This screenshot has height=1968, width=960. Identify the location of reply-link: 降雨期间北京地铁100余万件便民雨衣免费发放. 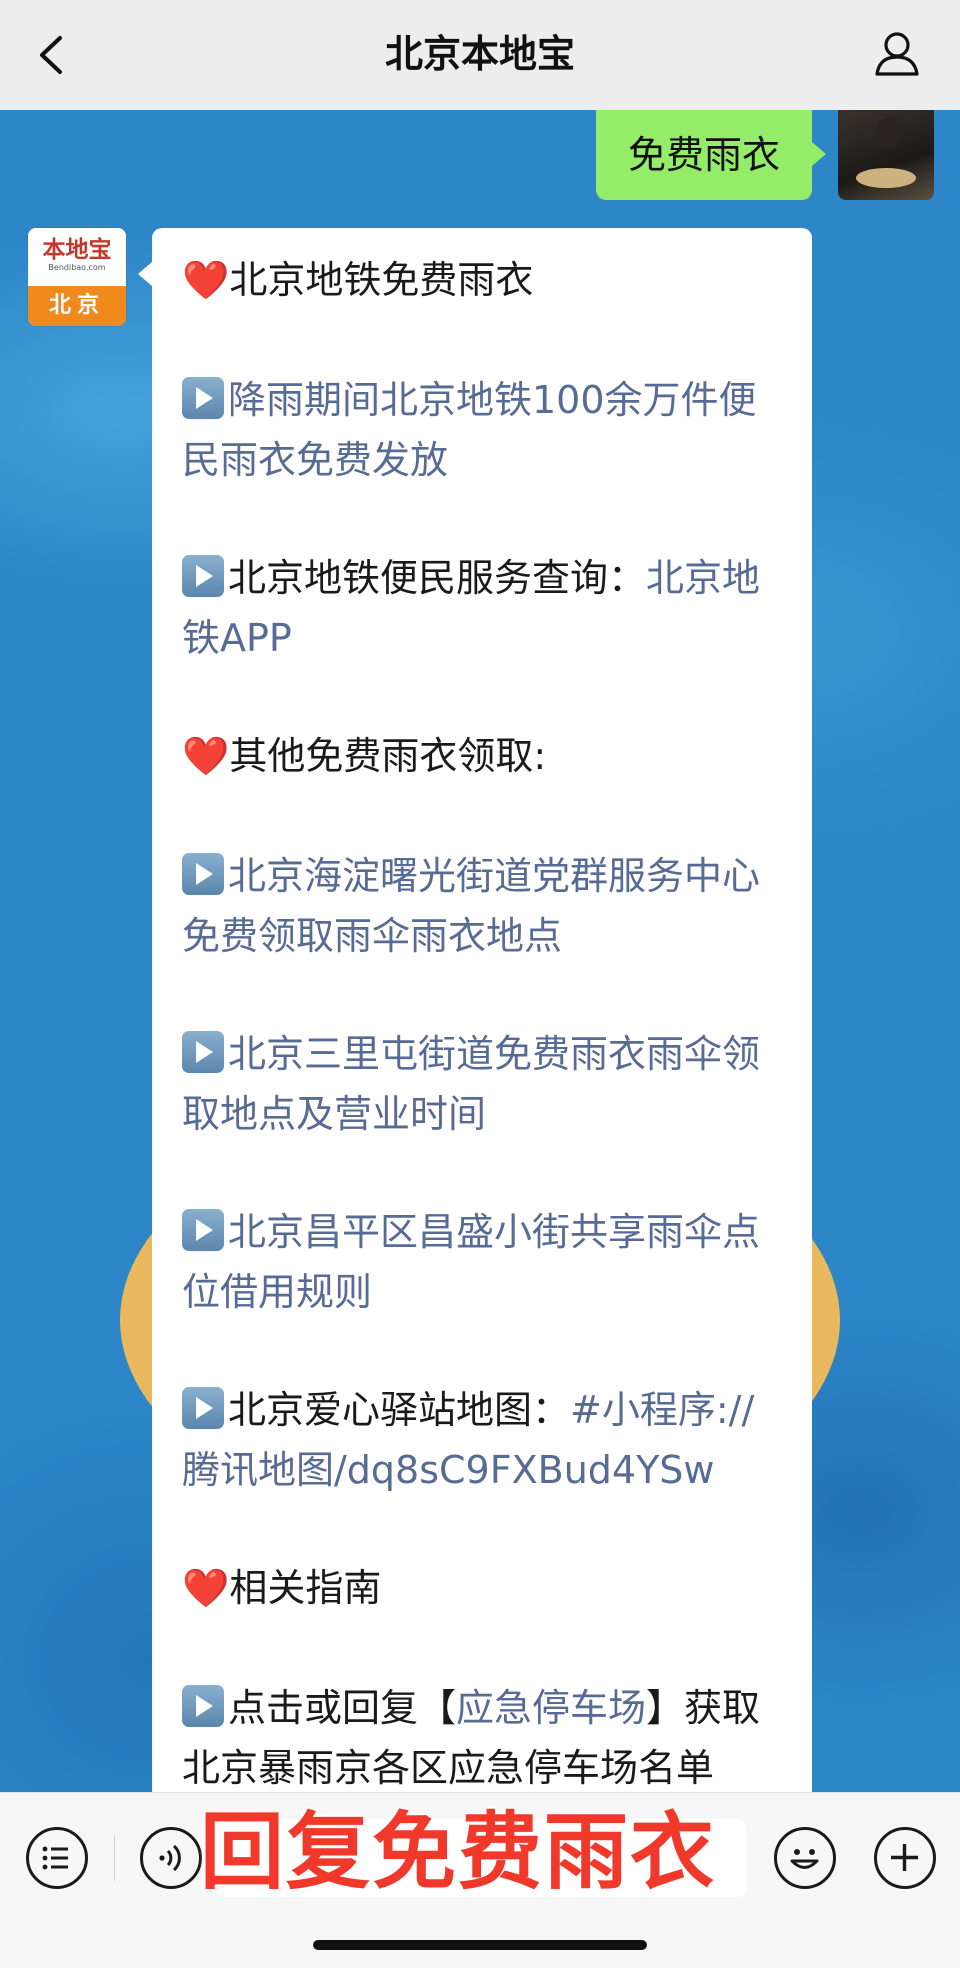
(469, 430).